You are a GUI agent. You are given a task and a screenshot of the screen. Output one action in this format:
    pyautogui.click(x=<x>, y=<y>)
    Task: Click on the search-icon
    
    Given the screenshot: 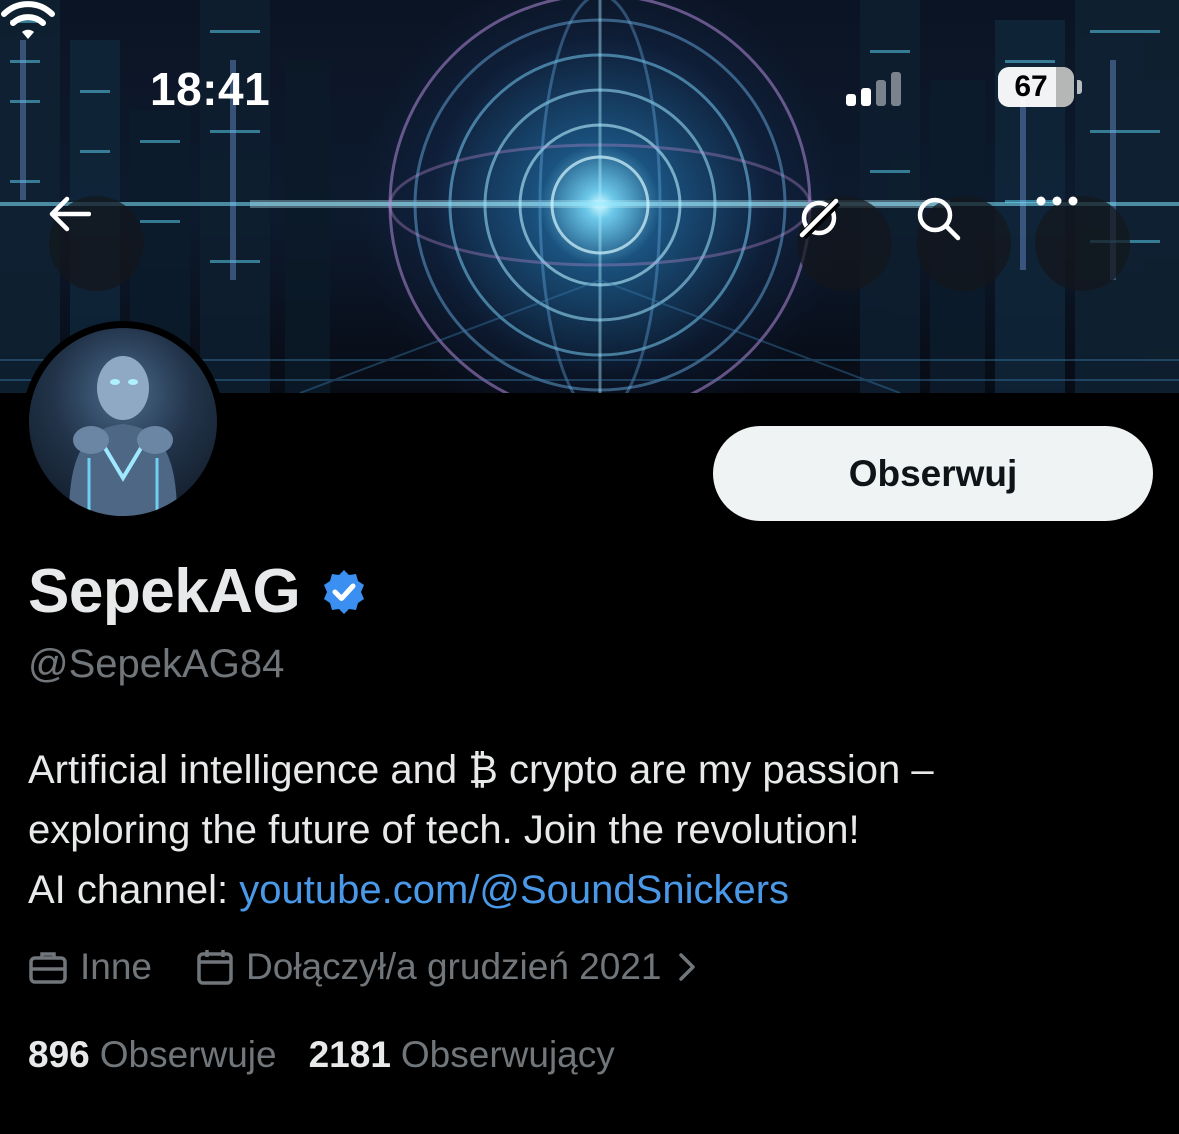 What is the action you would take?
    pyautogui.click(x=939, y=219)
    